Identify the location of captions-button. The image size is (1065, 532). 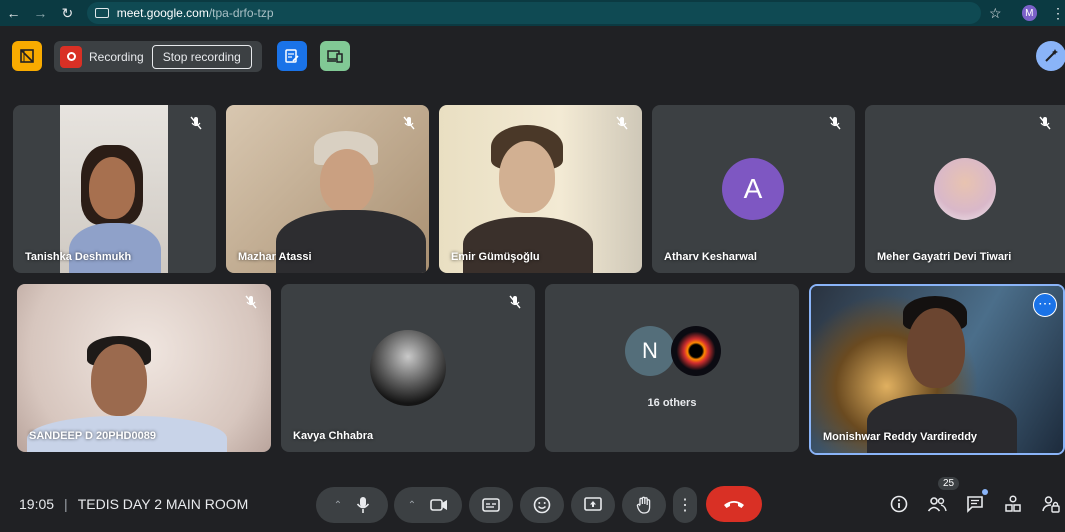
(491, 505).